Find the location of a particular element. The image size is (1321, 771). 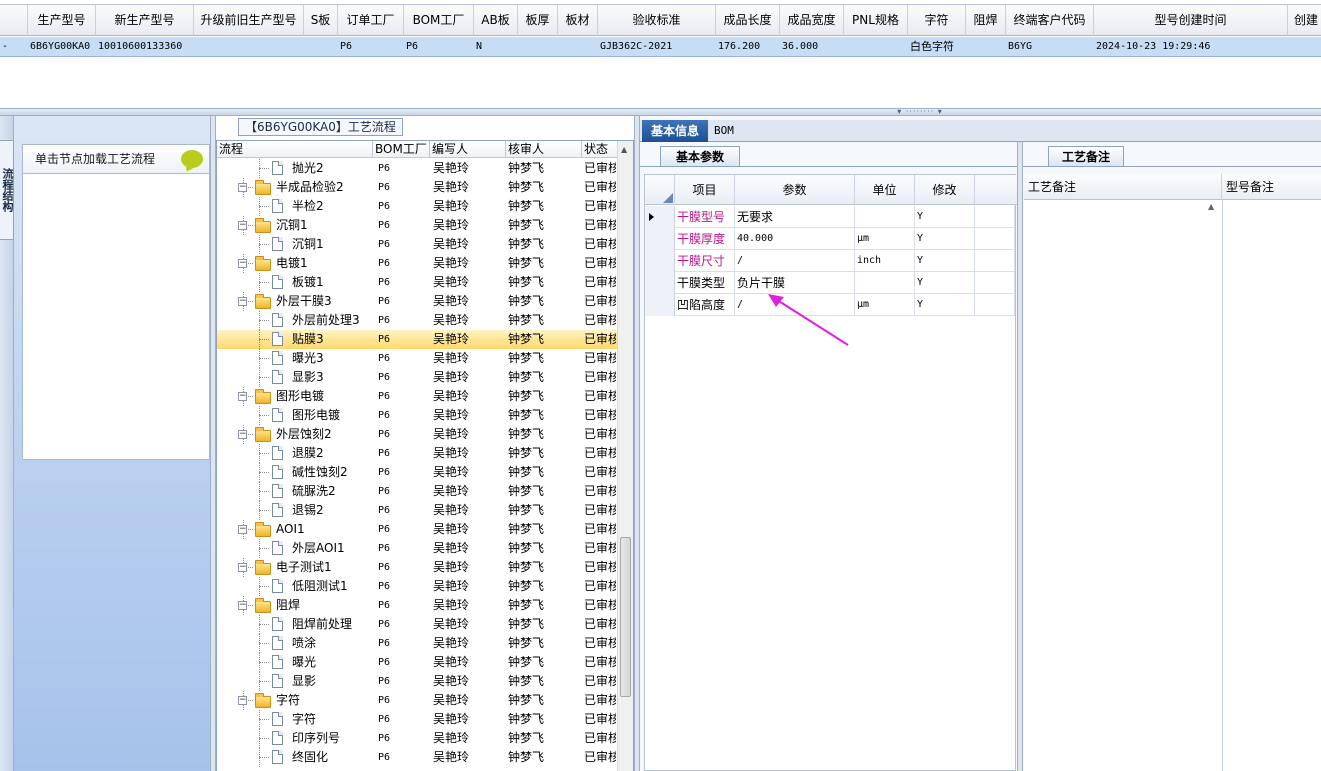

tree-row: 抛光2 P6 吴艳玲 钟梦飞 已审核 is located at coordinates (417, 168).